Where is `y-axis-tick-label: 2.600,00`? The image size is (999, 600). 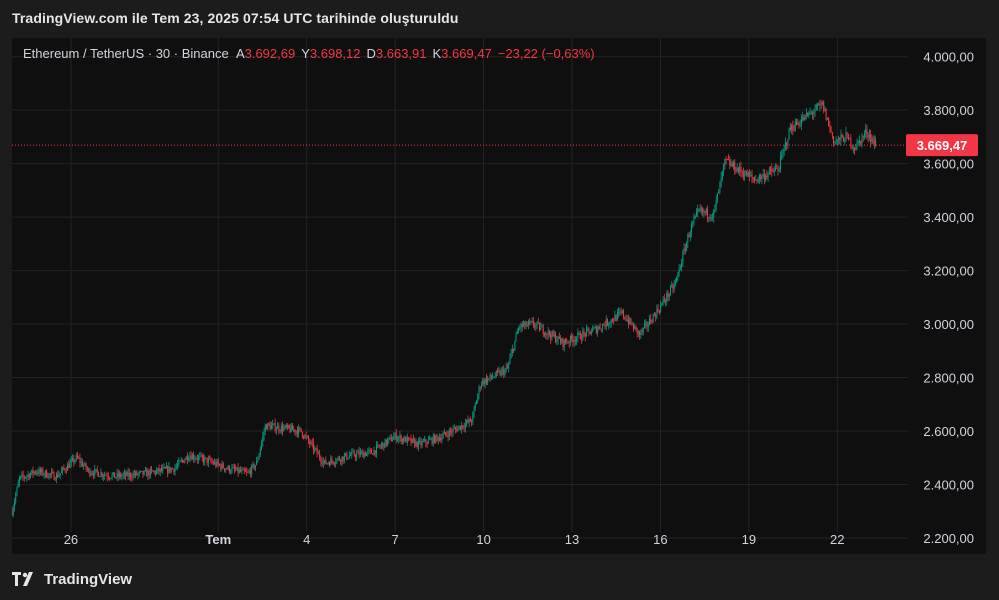 y-axis-tick-label: 2.600,00 is located at coordinates (948, 431).